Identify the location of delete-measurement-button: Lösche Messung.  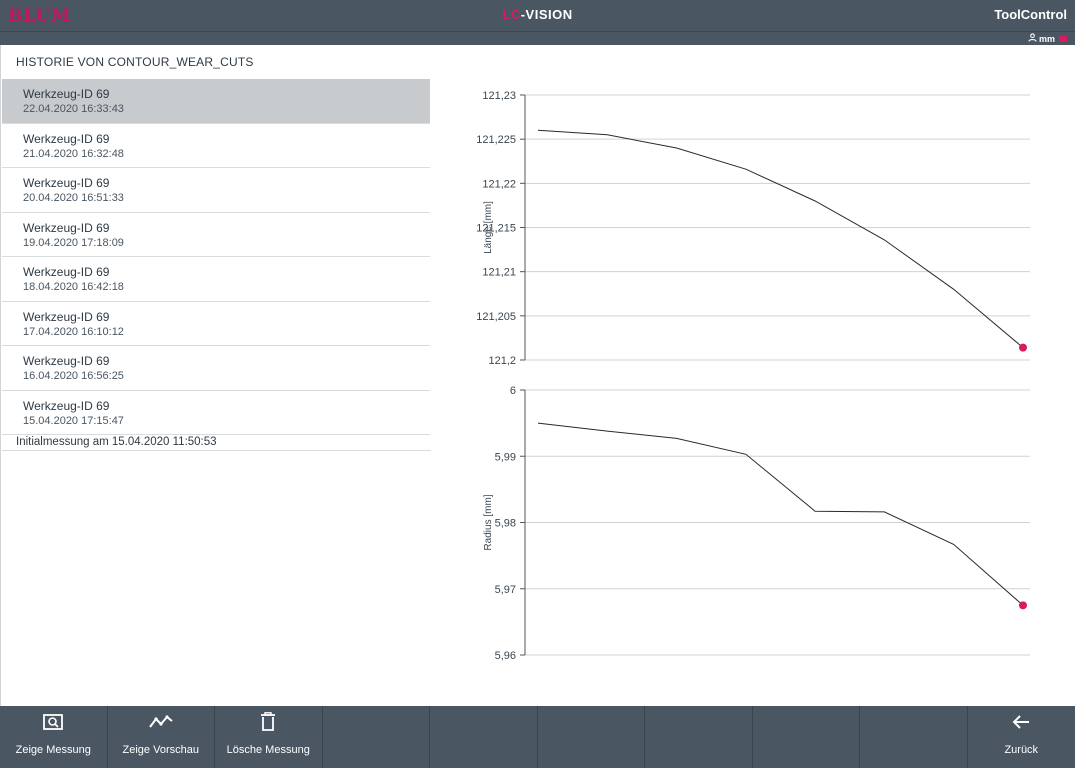
(269, 737).